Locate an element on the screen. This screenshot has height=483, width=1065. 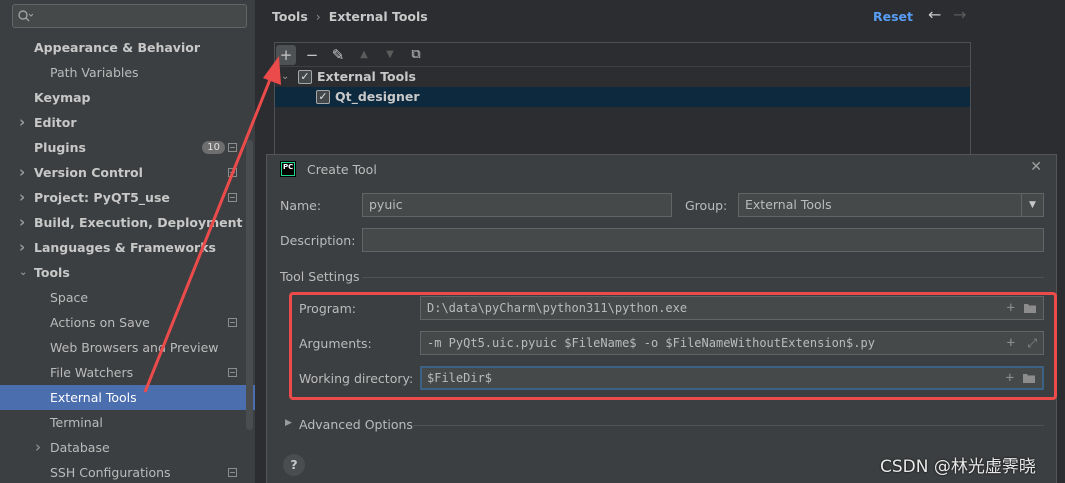
sidebar-item-label: Path Variables is located at coordinates (94, 72).